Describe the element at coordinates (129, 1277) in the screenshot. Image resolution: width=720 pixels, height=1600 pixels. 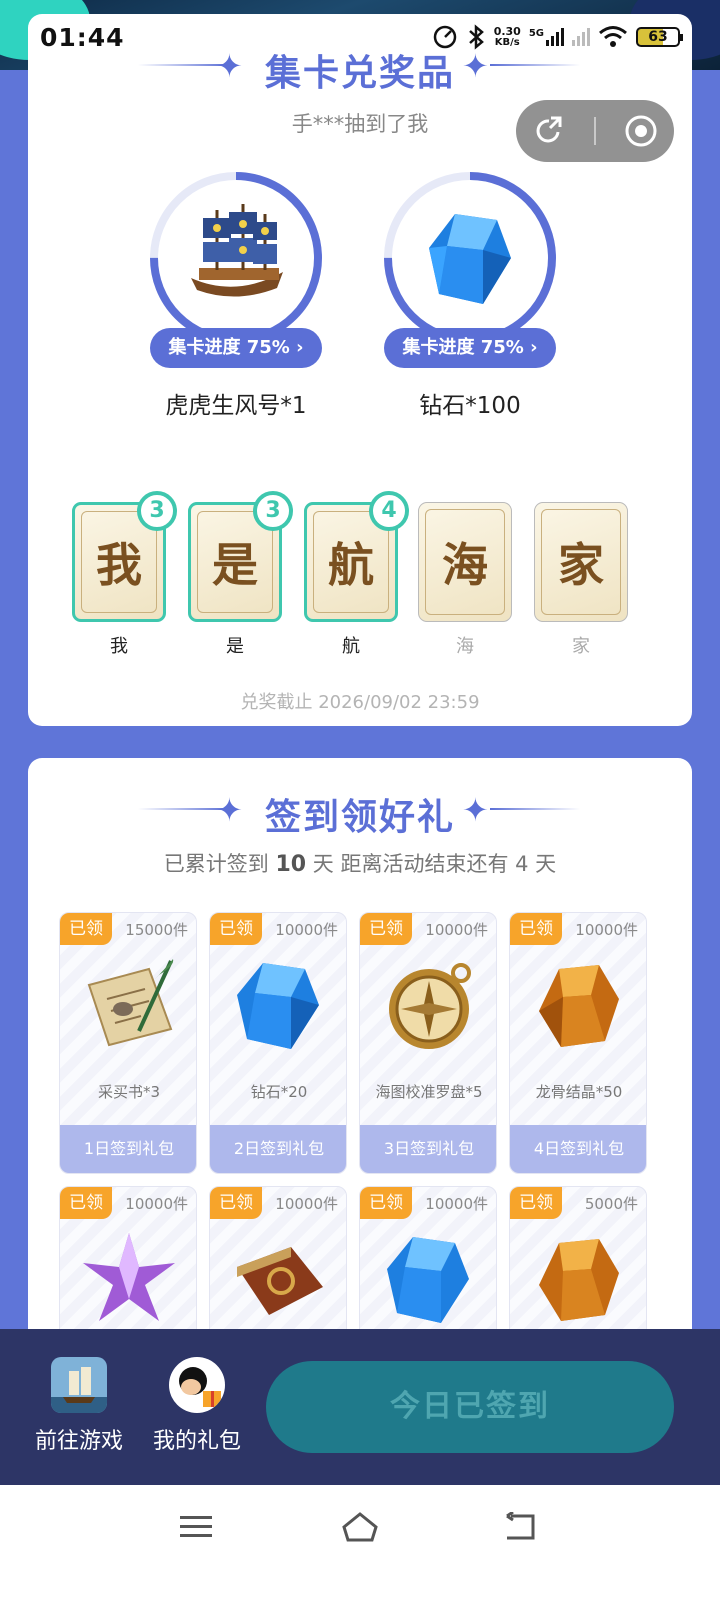
I see `purple-star-crystal-icon` at that location.